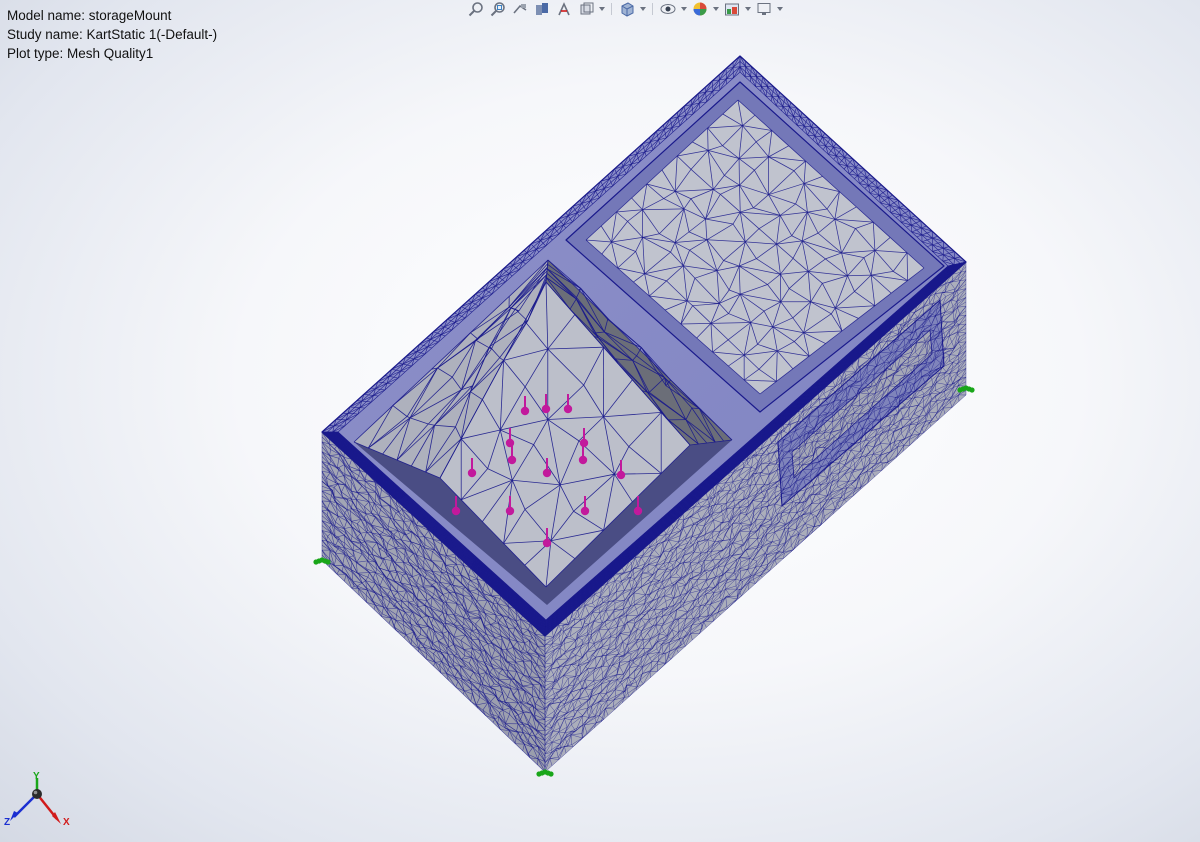 The height and width of the screenshot is (842, 1200). Describe the element at coordinates (764, 9) in the screenshot. I see `view-settings-icon` at that location.